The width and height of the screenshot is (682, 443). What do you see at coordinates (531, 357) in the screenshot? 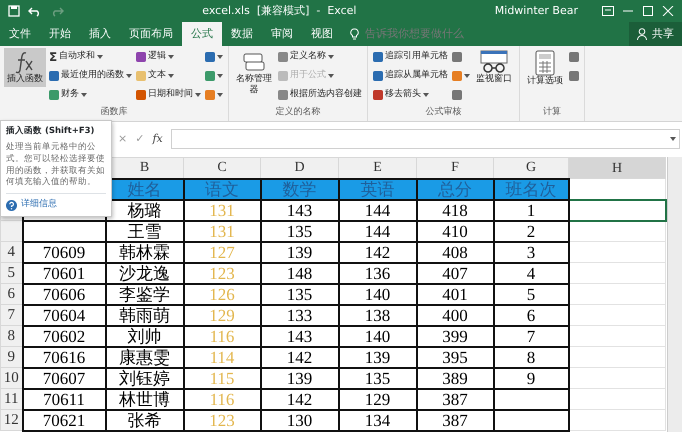
I see `table-cell: 8` at bounding box center [531, 357].